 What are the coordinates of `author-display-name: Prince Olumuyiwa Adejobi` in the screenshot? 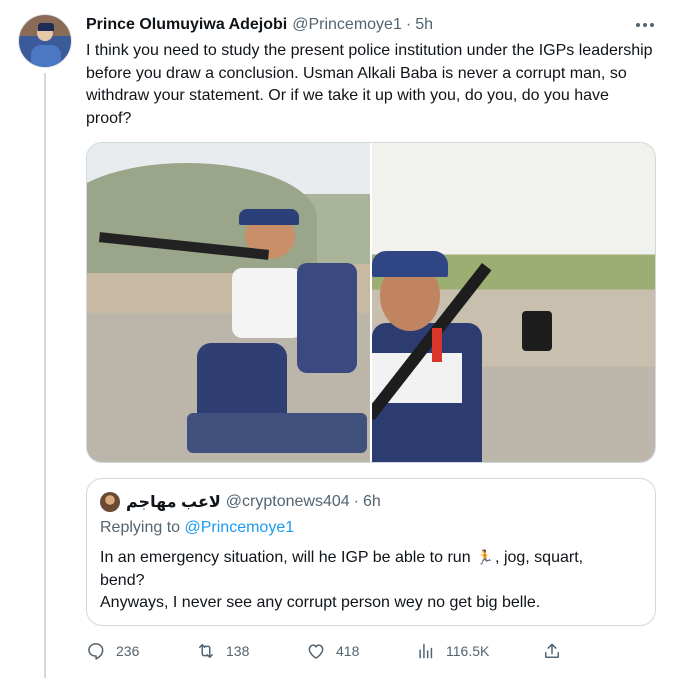 It's located at (186, 25).